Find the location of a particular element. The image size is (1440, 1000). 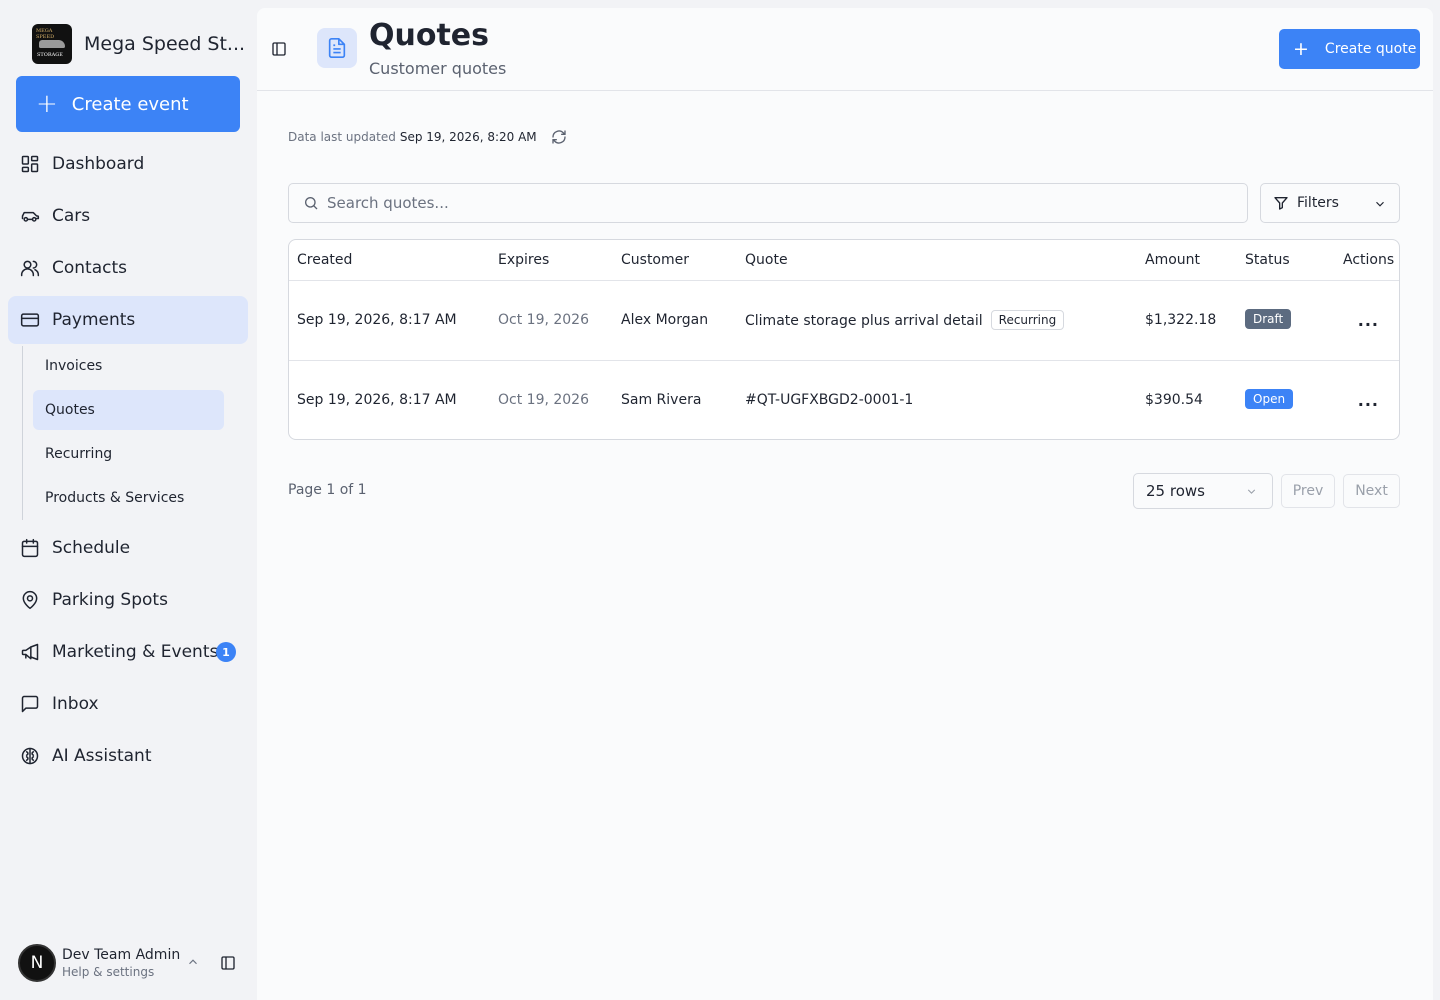

column-header-created: Created is located at coordinates (324, 260).